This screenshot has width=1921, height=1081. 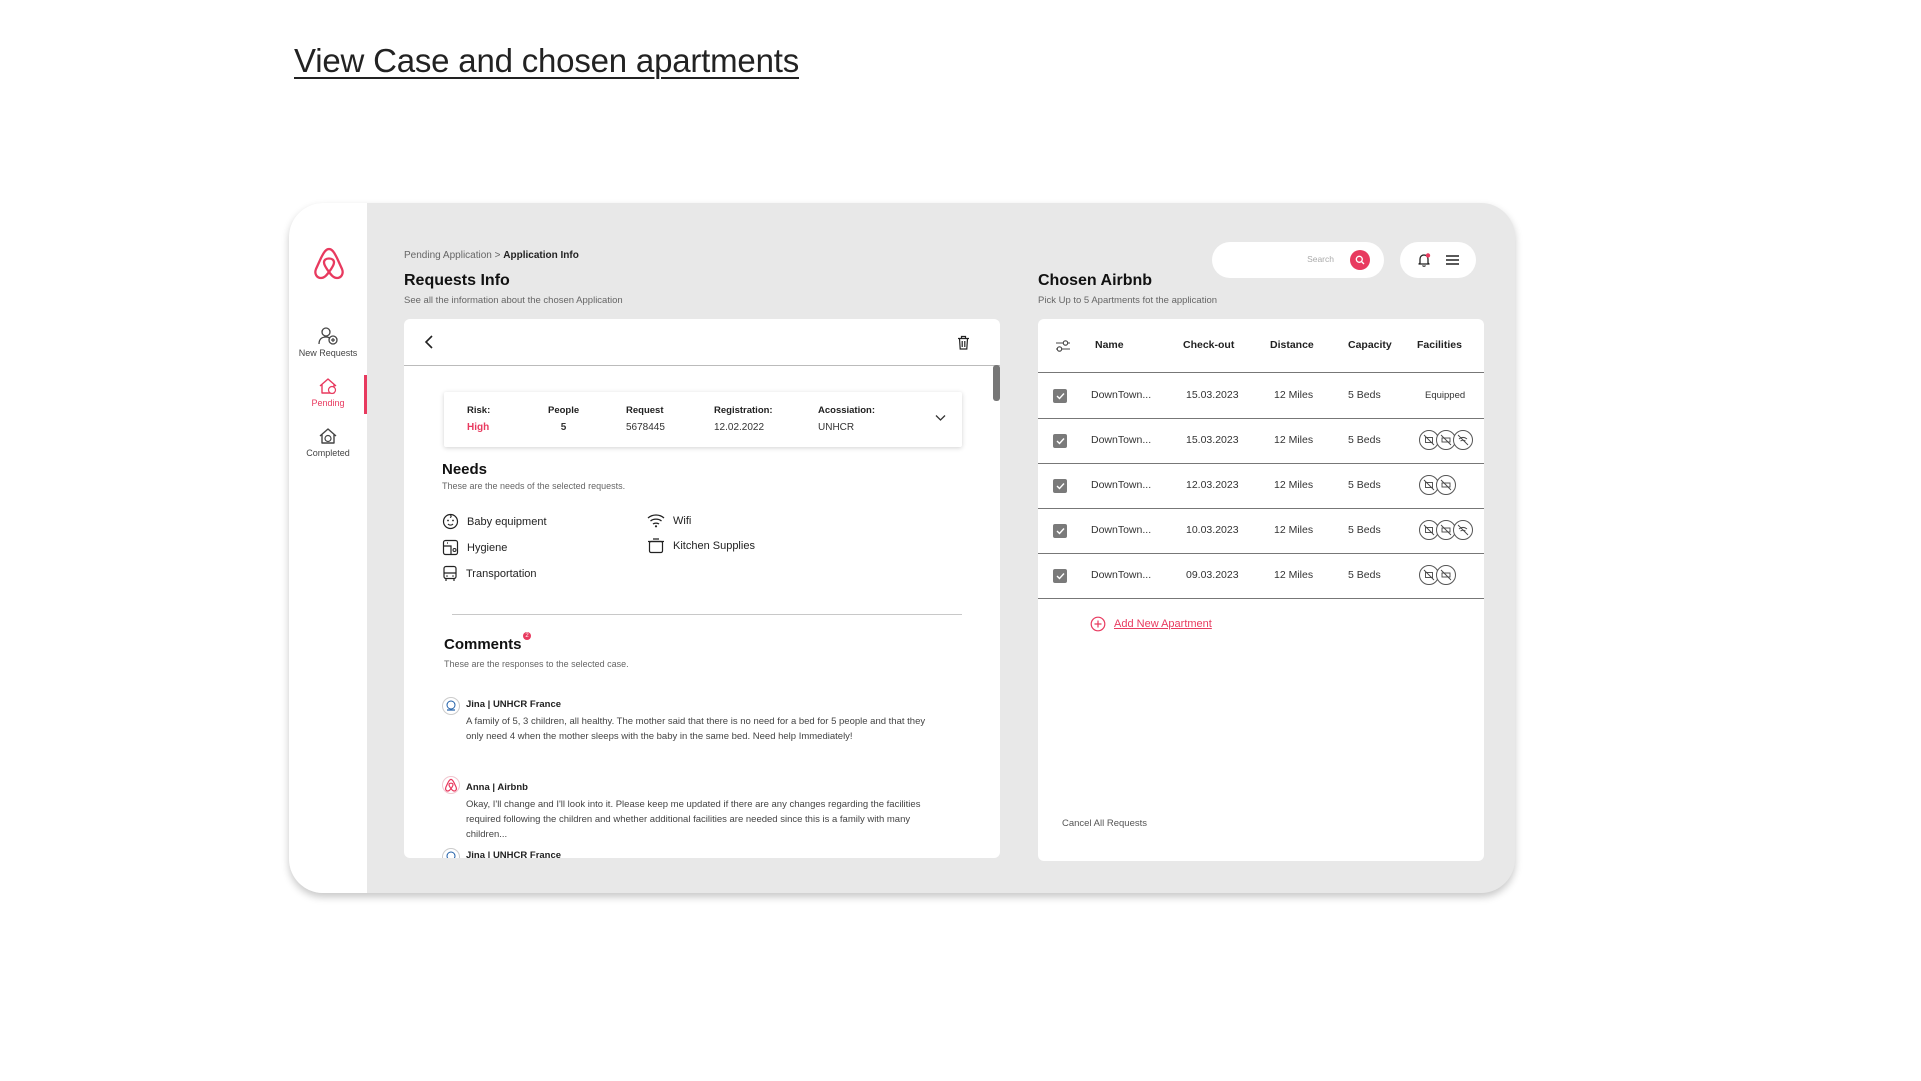 What do you see at coordinates (739, 427) in the screenshot?
I see `registration-value: 12.02.2022` at bounding box center [739, 427].